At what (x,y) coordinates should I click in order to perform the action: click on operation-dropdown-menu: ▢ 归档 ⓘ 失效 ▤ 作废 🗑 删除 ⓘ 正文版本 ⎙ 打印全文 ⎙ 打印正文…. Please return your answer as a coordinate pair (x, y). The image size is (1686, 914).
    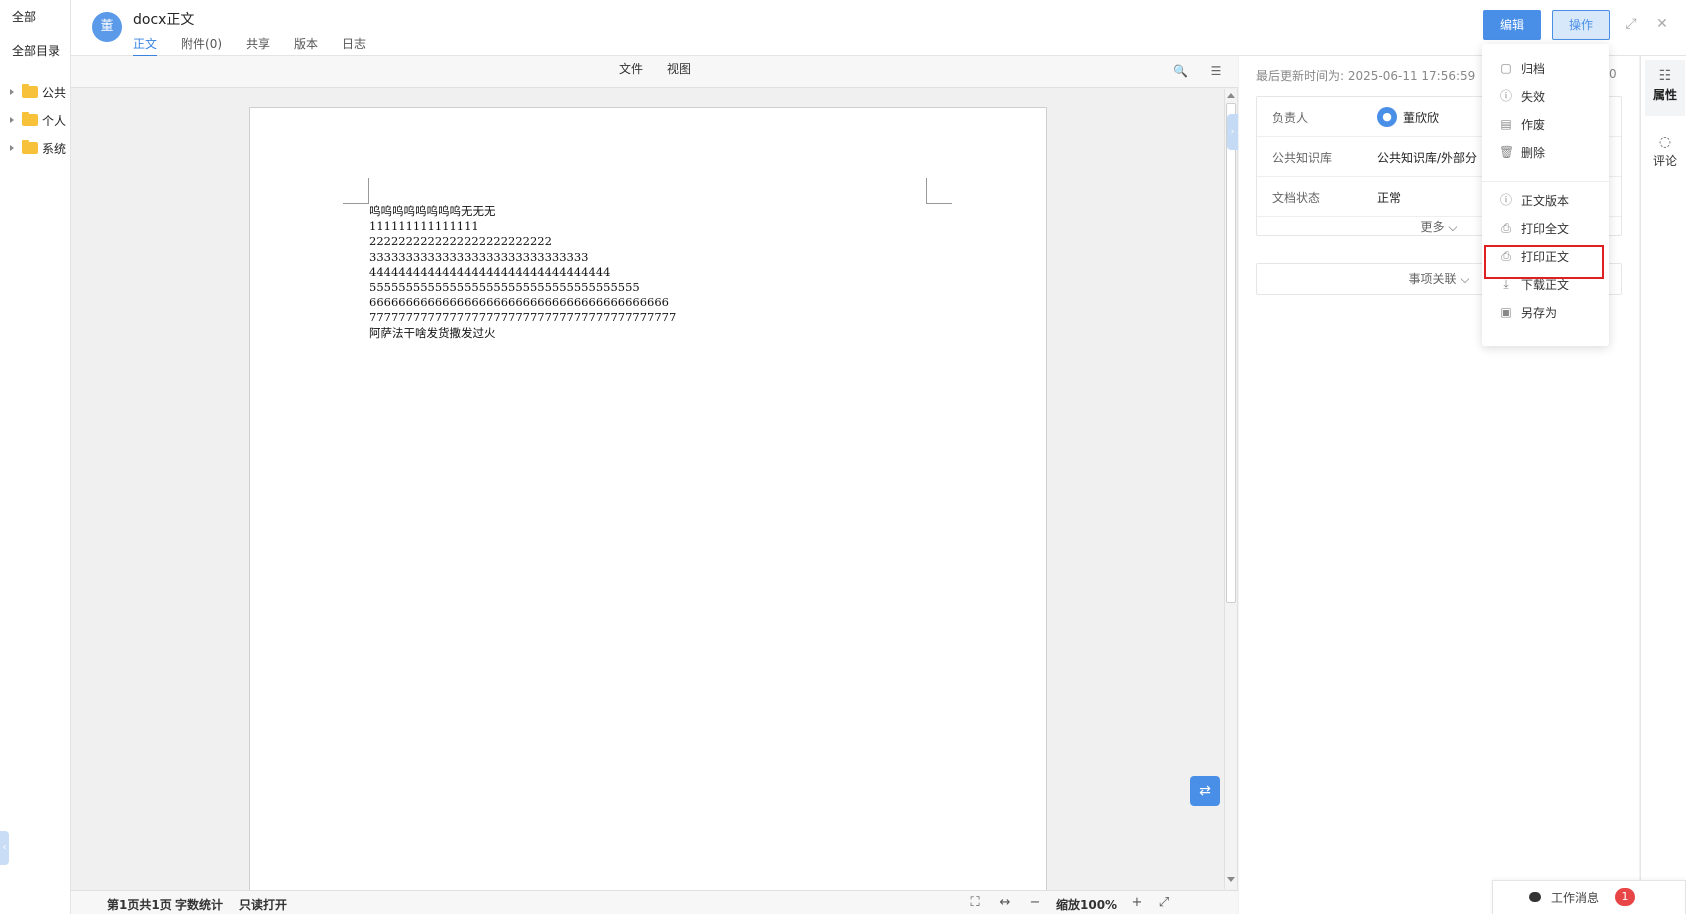
    Looking at the image, I should click on (1545, 195).